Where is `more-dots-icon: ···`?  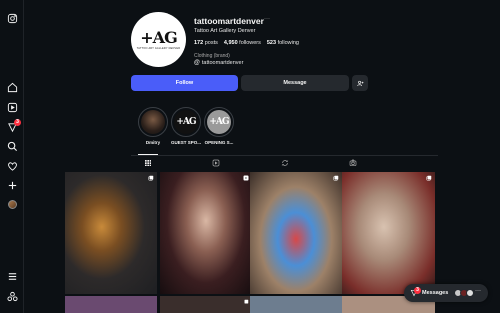
more-dots-icon: ··· is located at coordinates (478, 291).